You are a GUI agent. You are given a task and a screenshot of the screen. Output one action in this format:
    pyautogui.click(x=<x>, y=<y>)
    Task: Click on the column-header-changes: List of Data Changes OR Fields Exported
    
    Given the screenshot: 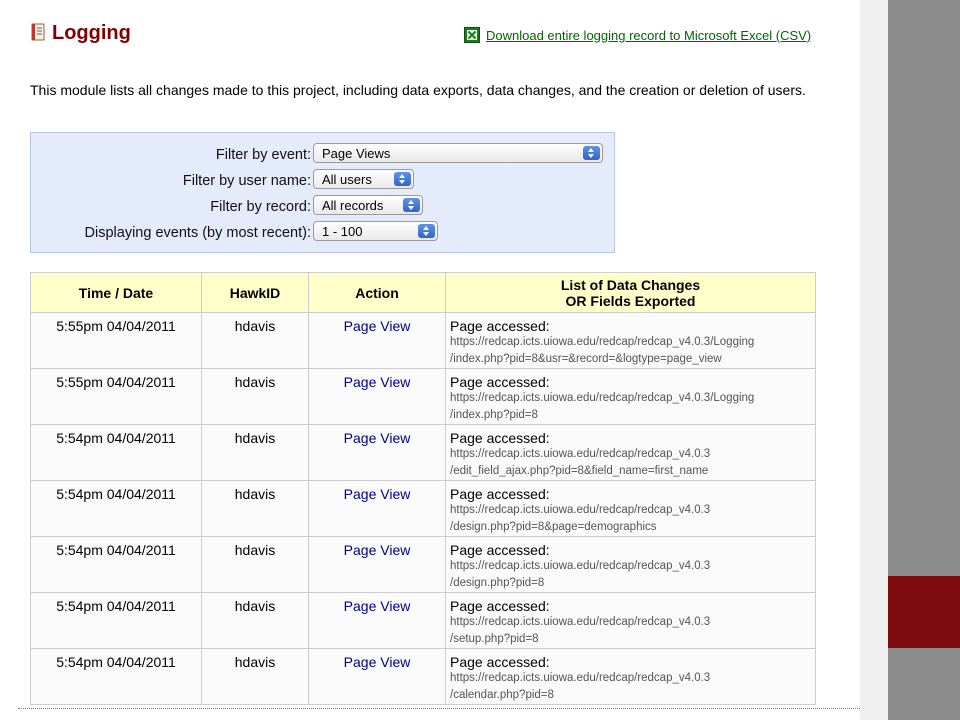 What is the action you would take?
    pyautogui.click(x=630, y=292)
    